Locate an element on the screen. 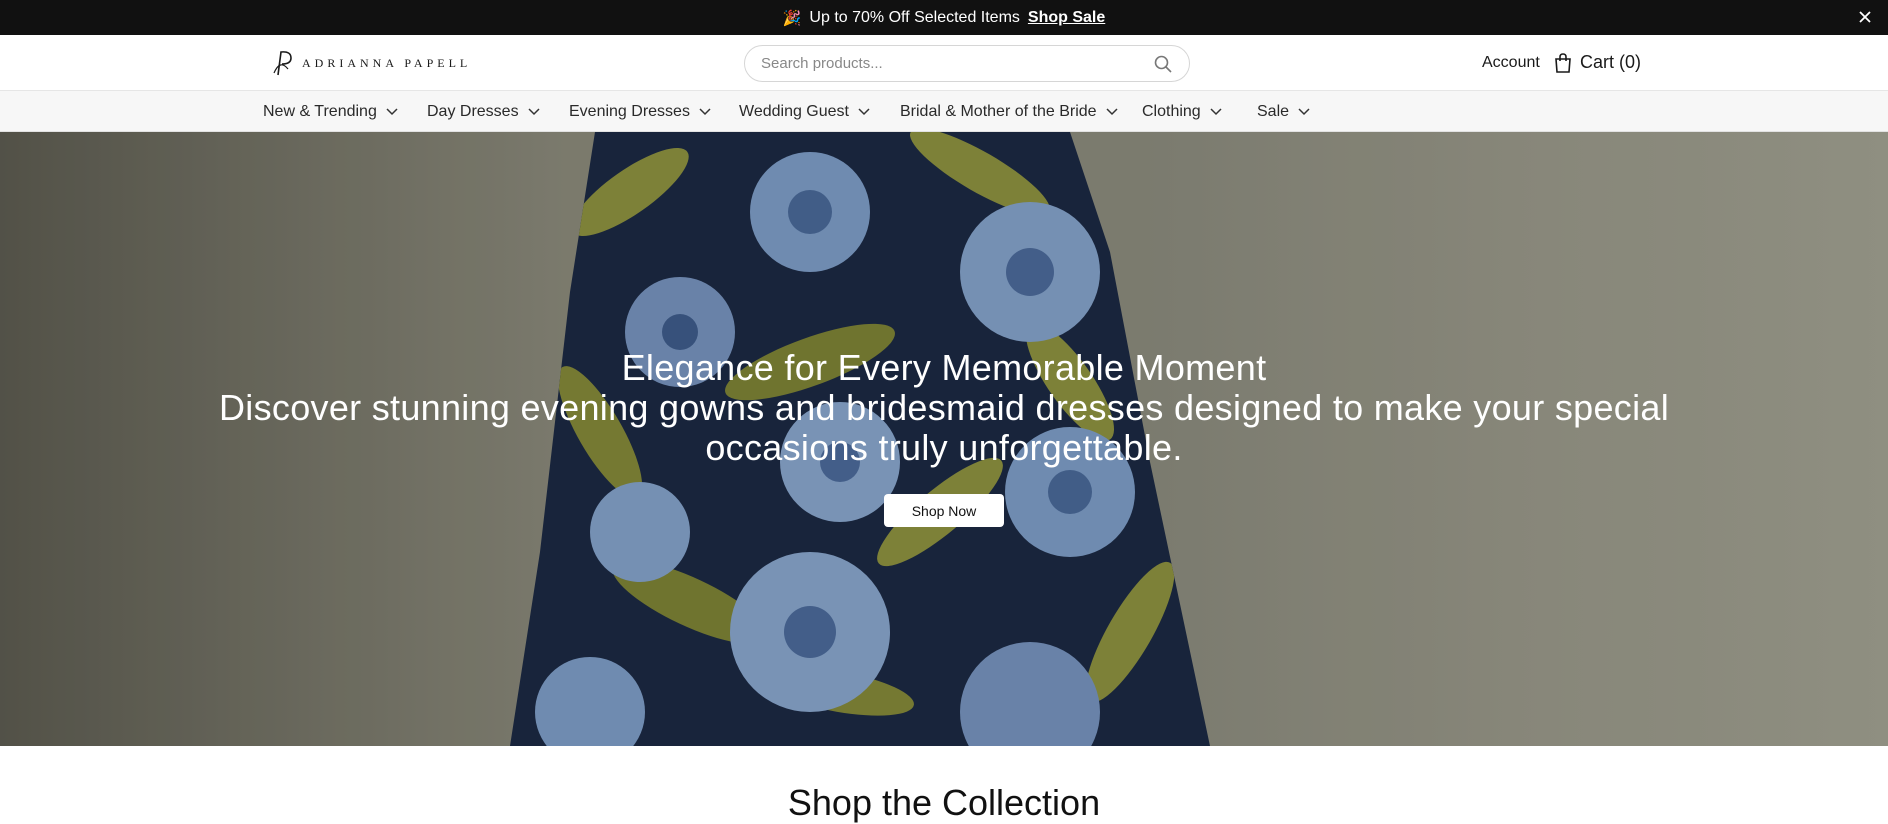 The height and width of the screenshot is (824, 1888). nav-item-sale: Sale is located at coordinates (1283, 111).